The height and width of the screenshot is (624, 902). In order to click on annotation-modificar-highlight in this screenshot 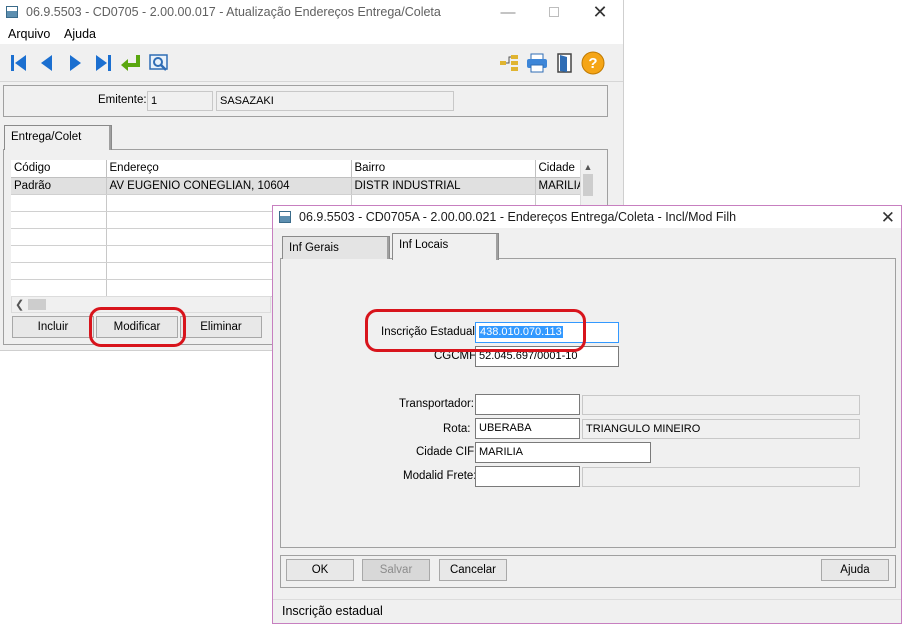, I will do `click(137, 327)`.